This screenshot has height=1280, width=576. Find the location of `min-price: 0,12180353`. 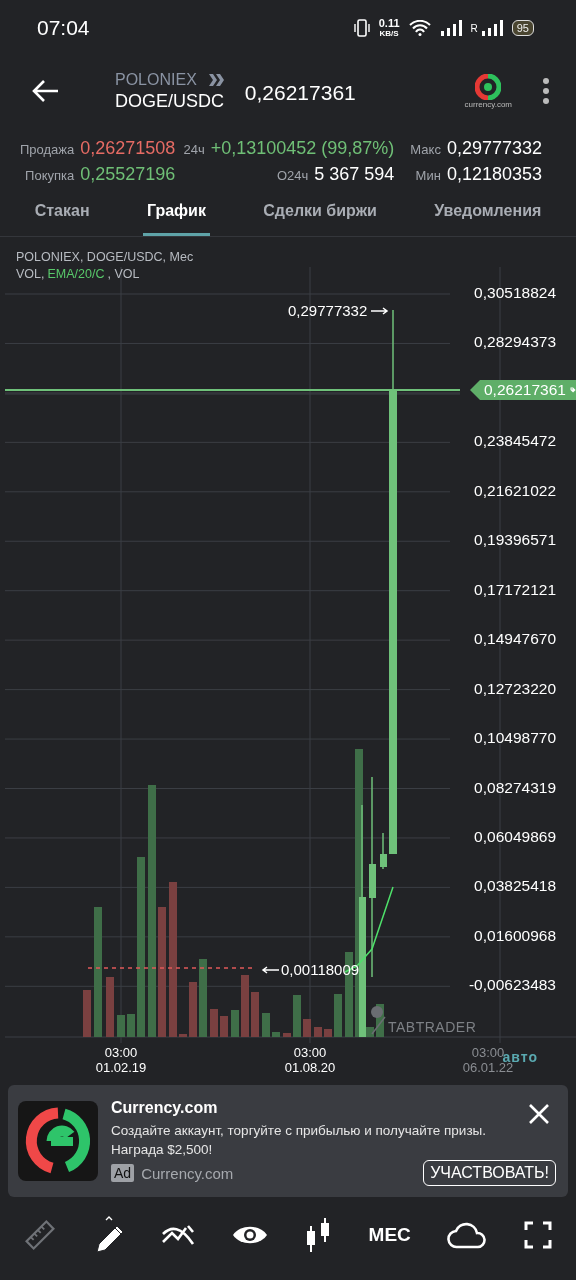

min-price: 0,12180353 is located at coordinates (494, 174).